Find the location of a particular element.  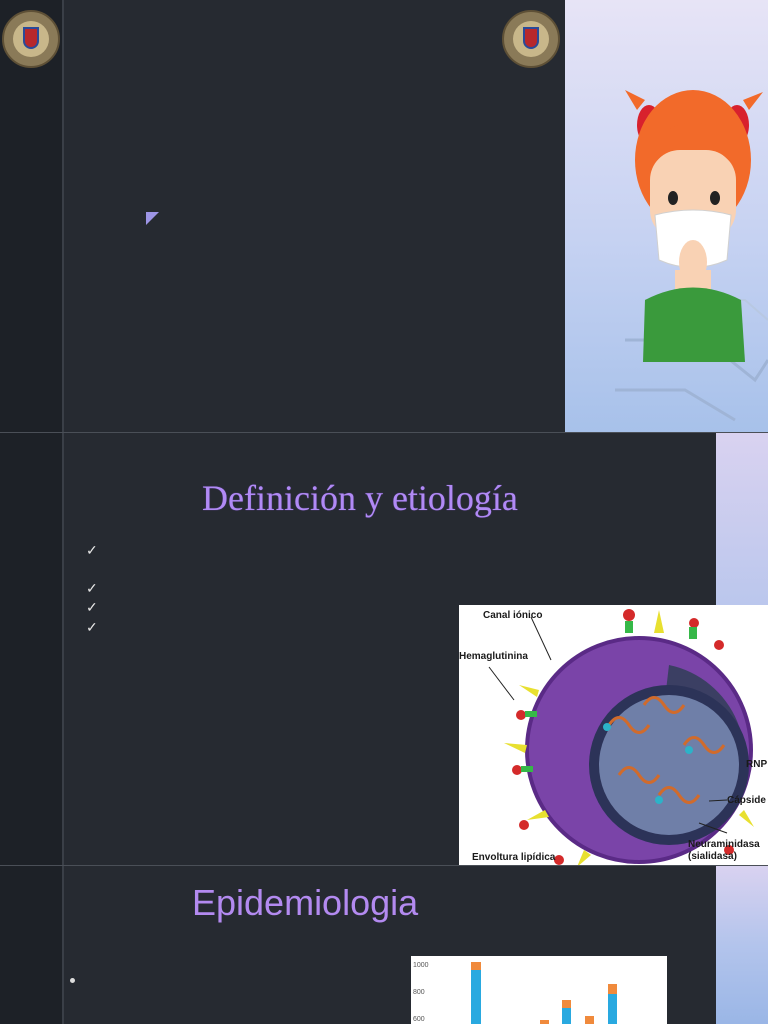

university-seal-logo-left is located at coordinates (31, 39).